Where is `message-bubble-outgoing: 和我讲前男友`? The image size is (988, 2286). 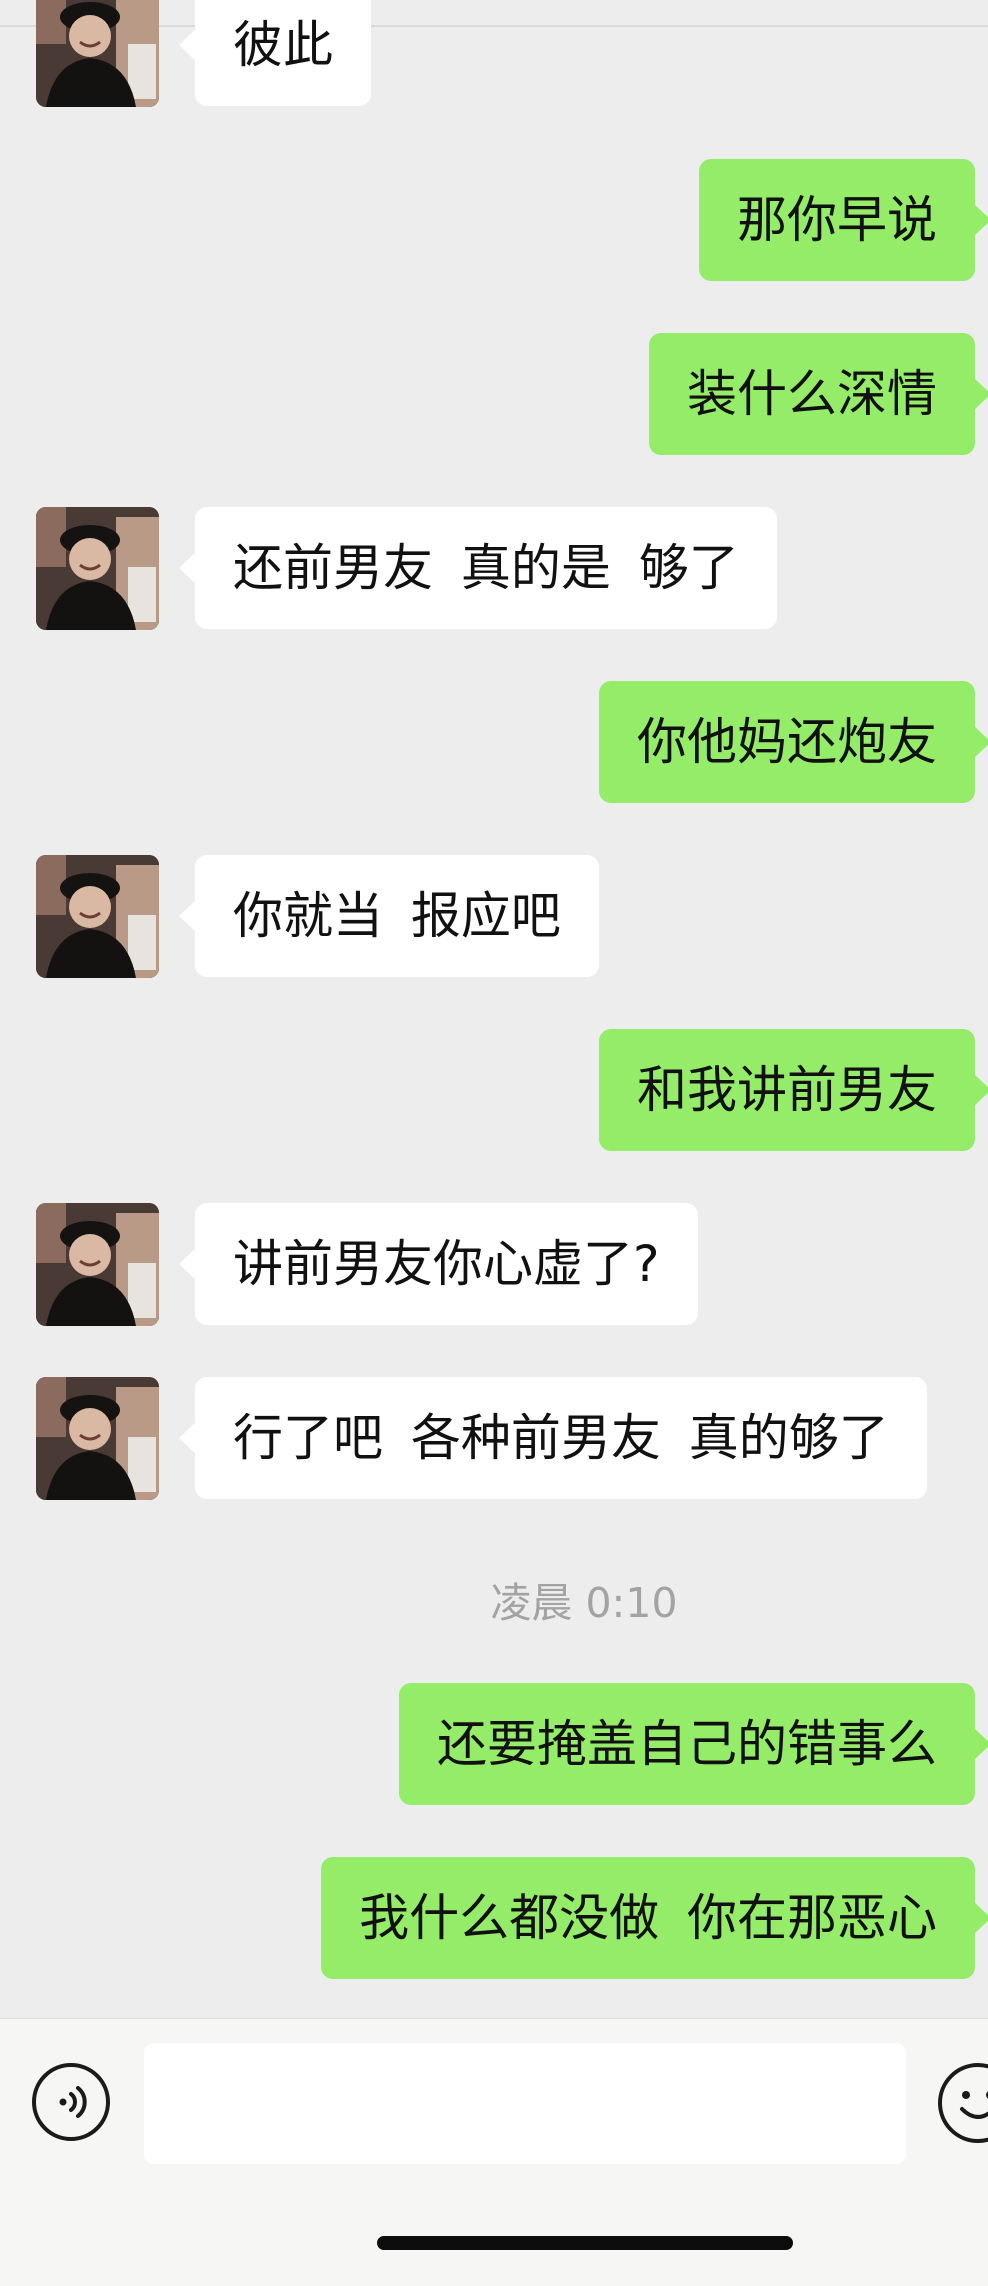
message-bubble-outgoing: 和我讲前男友 is located at coordinates (793, 1090).